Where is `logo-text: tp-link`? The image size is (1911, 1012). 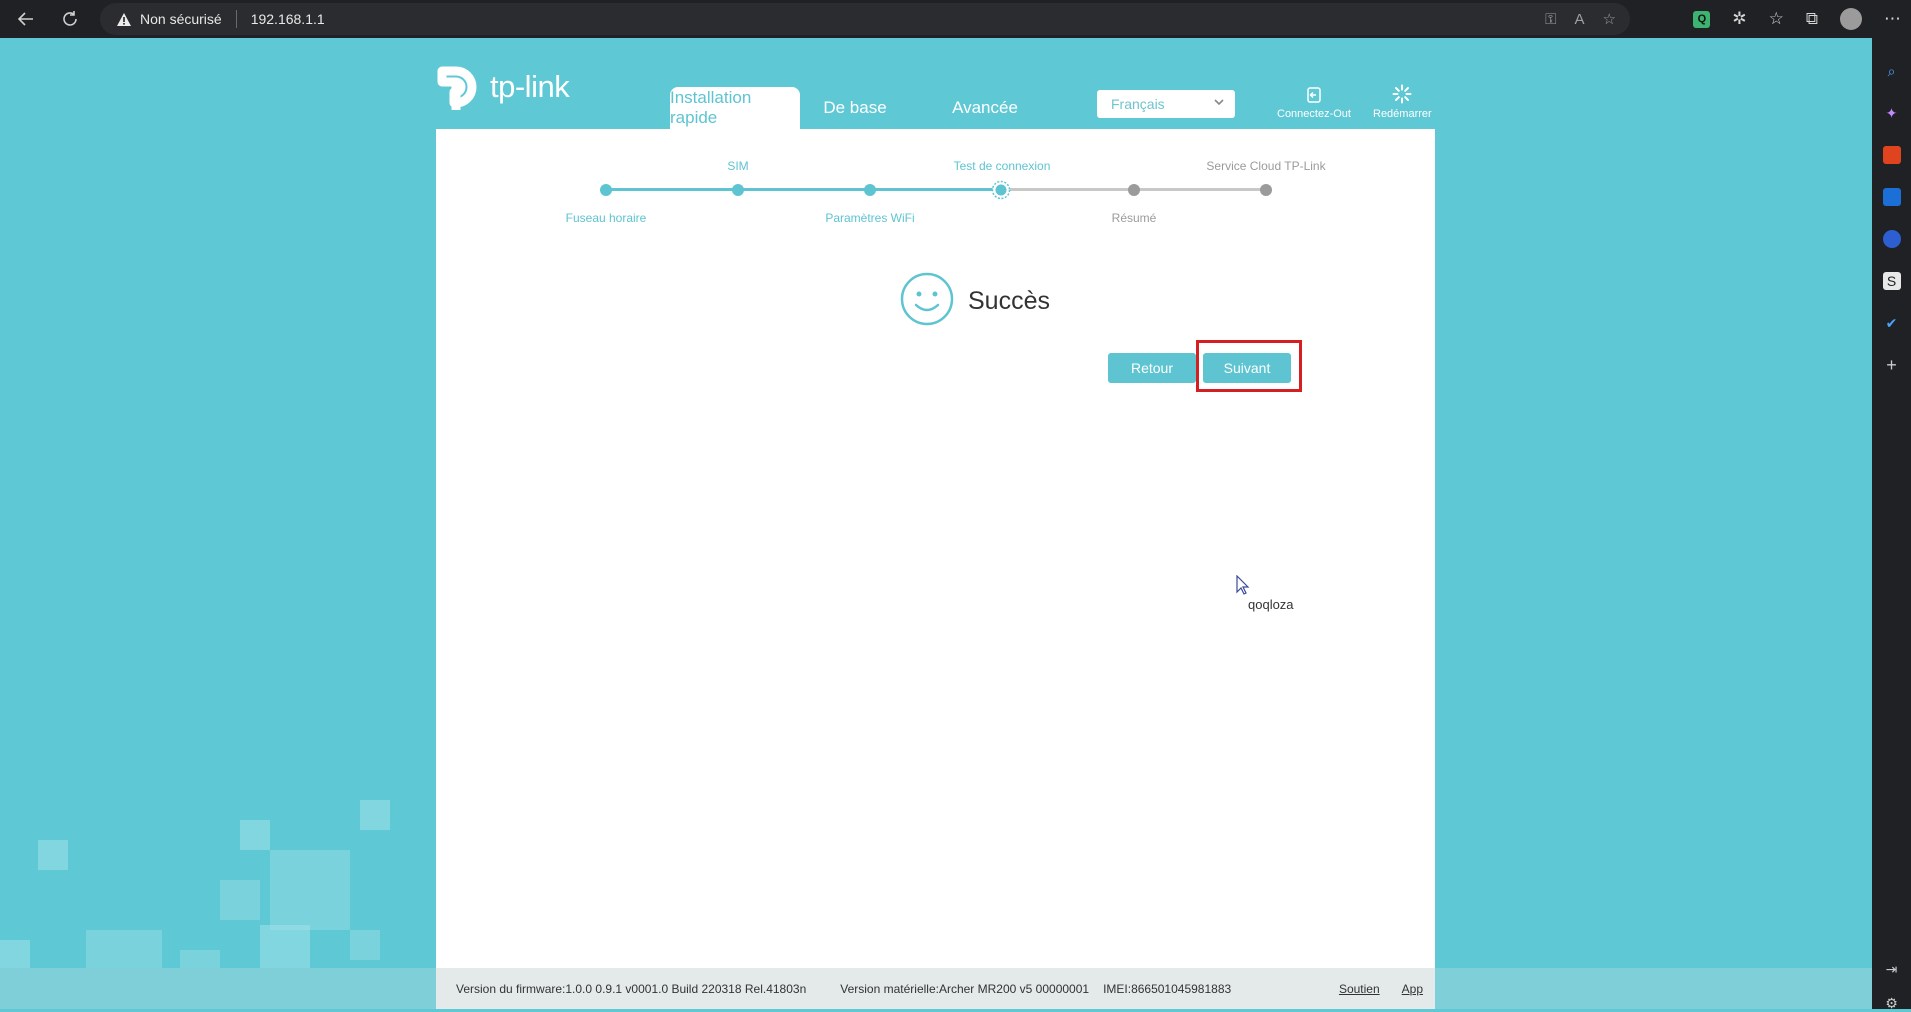
logo-text: tp-link is located at coordinates (530, 86).